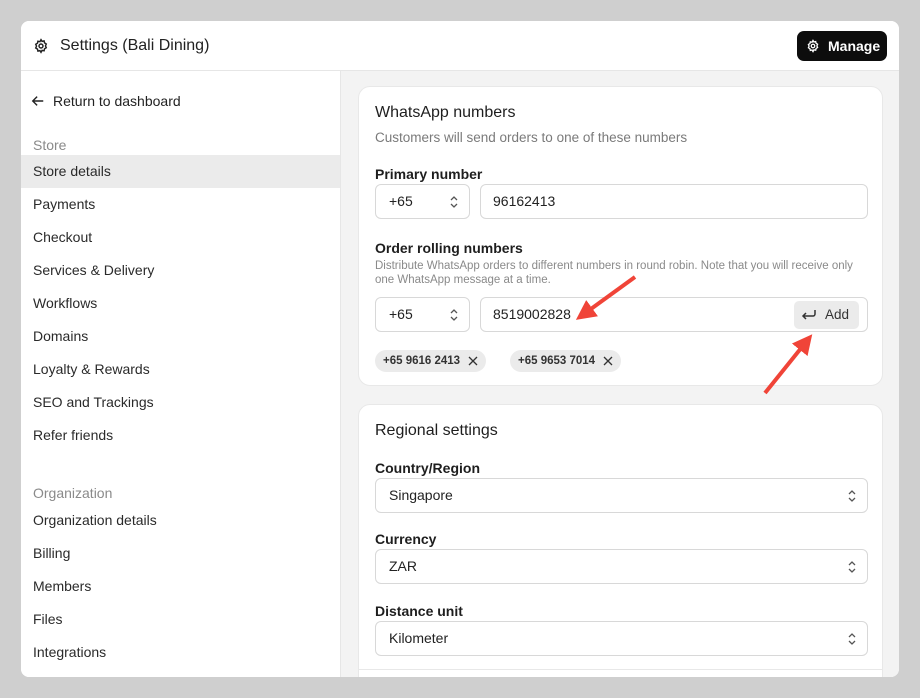 The image size is (920, 698). What do you see at coordinates (180, 171) in the screenshot?
I see `sidebar-item-store-details: Store details` at bounding box center [180, 171].